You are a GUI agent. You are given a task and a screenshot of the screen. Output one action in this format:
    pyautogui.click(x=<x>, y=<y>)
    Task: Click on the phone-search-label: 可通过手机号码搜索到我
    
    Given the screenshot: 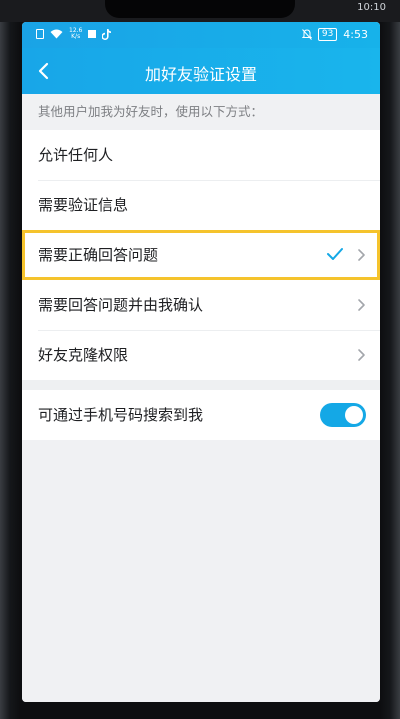 What is the action you would take?
    pyautogui.click(x=121, y=415)
    